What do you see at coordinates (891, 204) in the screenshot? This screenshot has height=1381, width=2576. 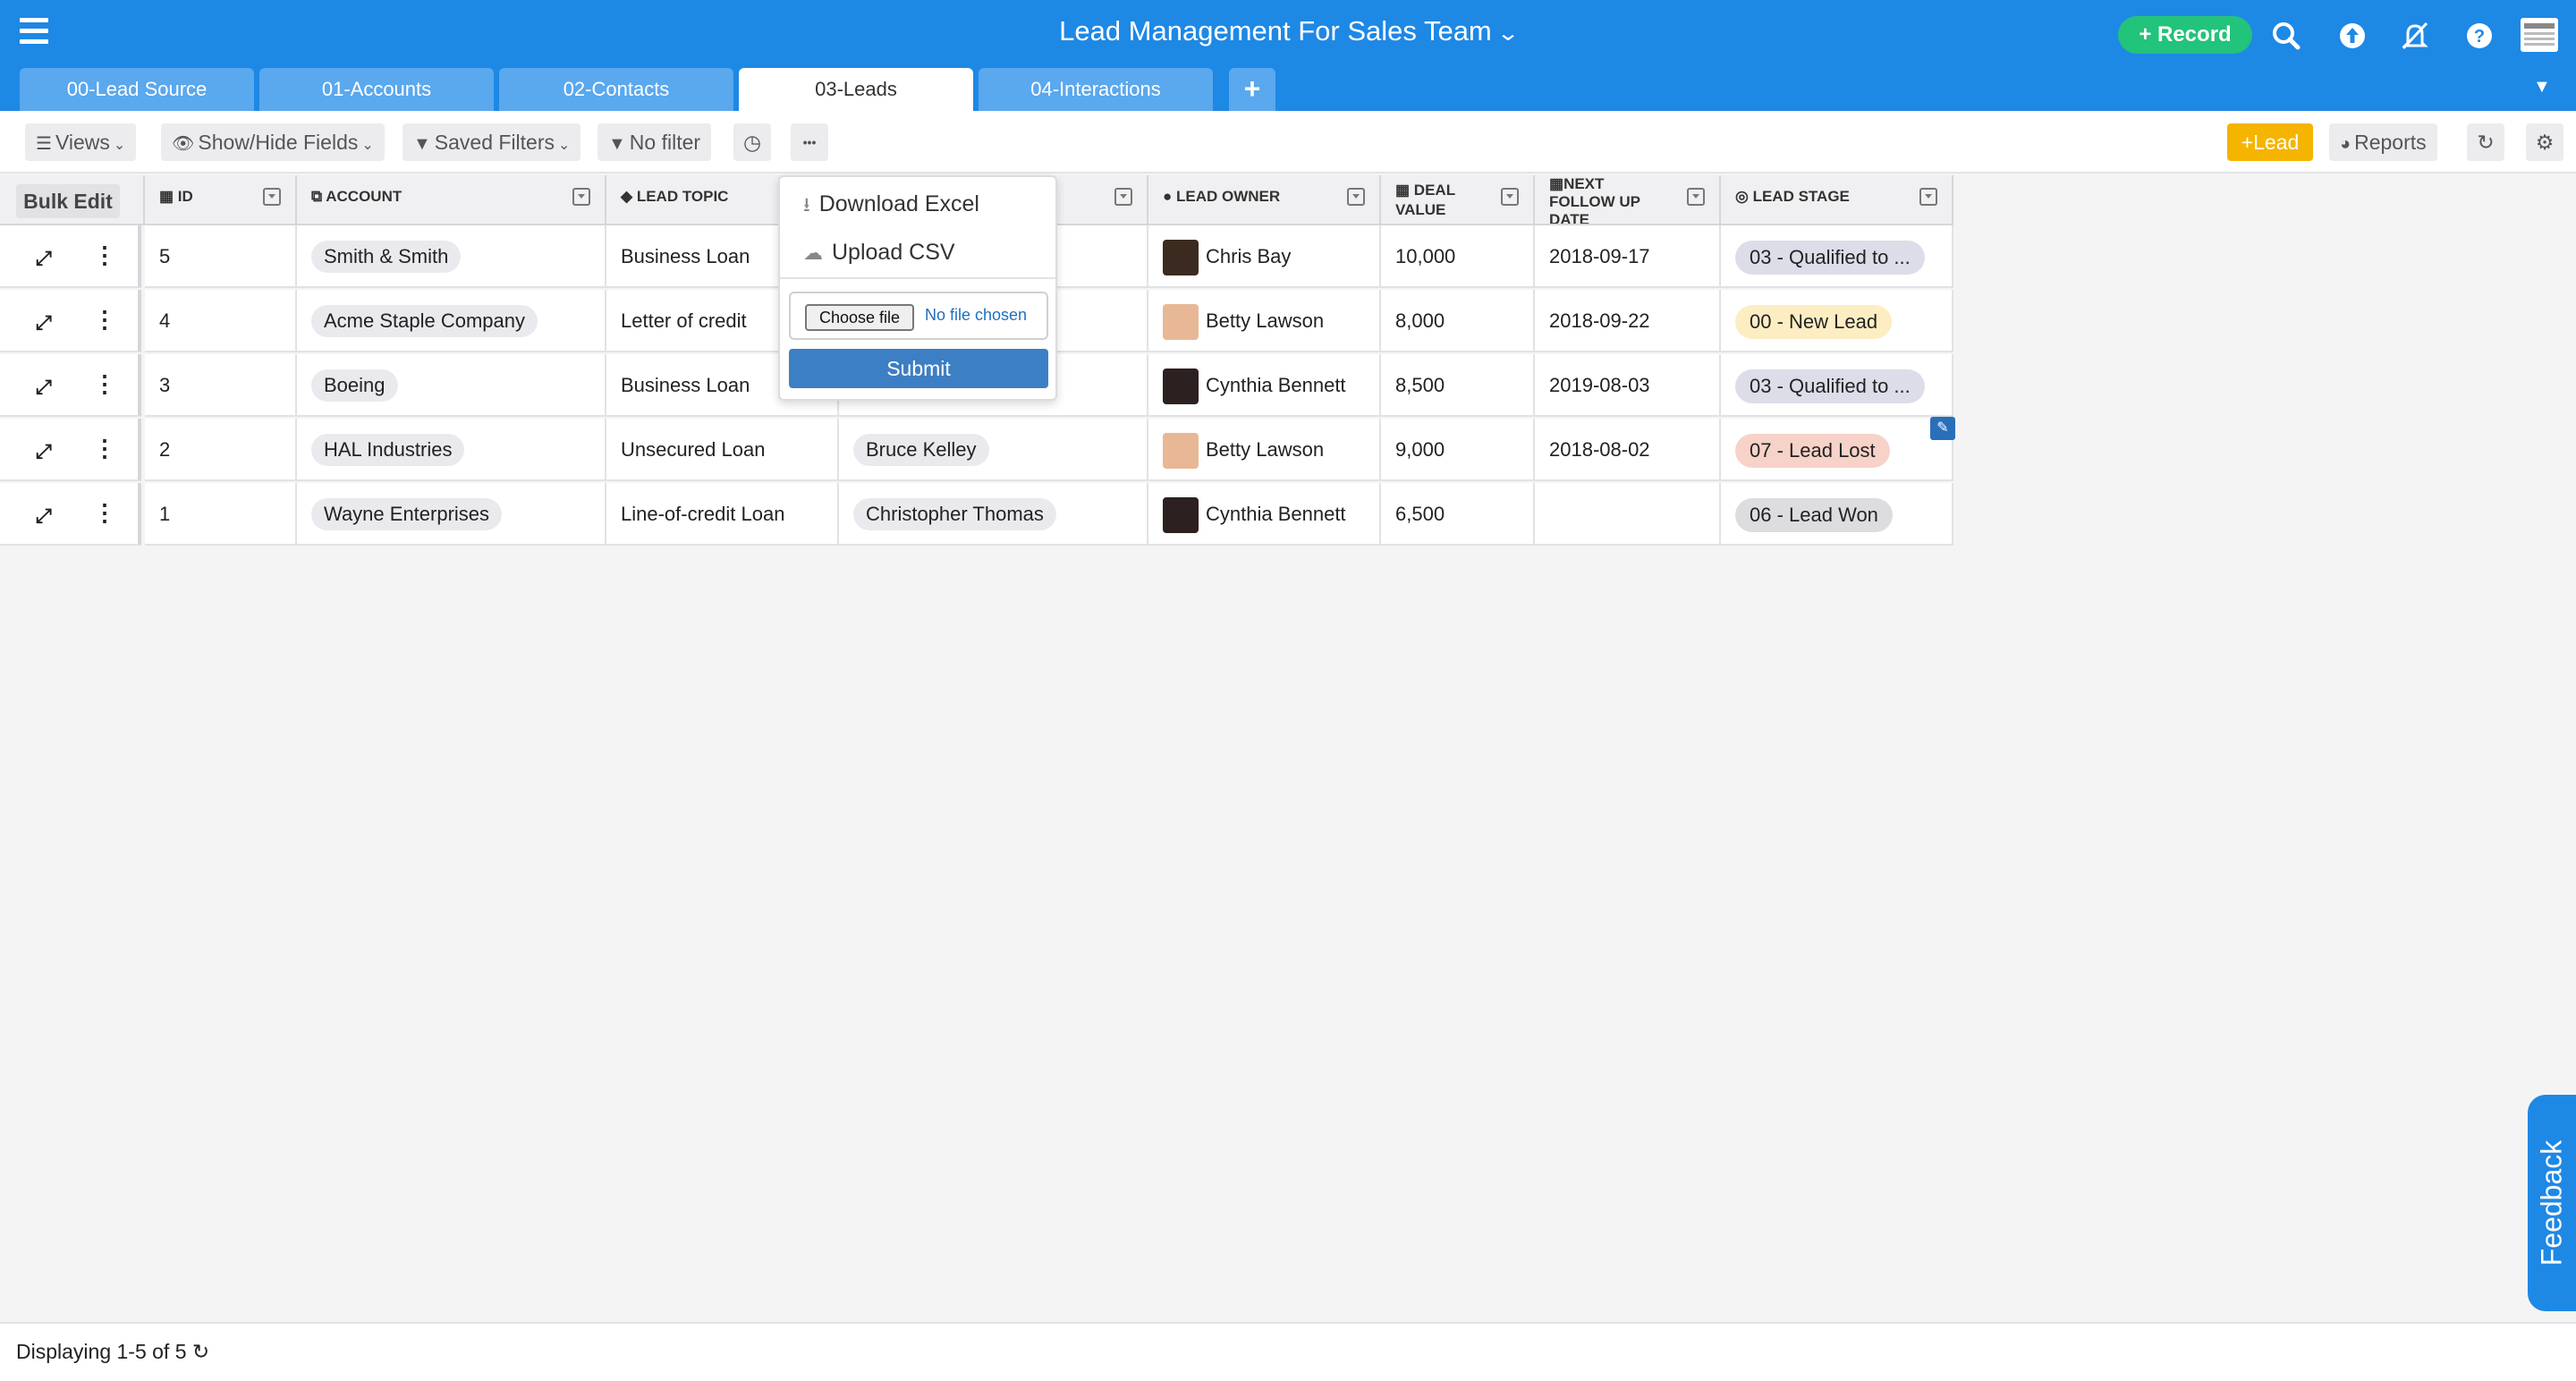 I see `download-excel-item: ⭳ Download Excel` at bounding box center [891, 204].